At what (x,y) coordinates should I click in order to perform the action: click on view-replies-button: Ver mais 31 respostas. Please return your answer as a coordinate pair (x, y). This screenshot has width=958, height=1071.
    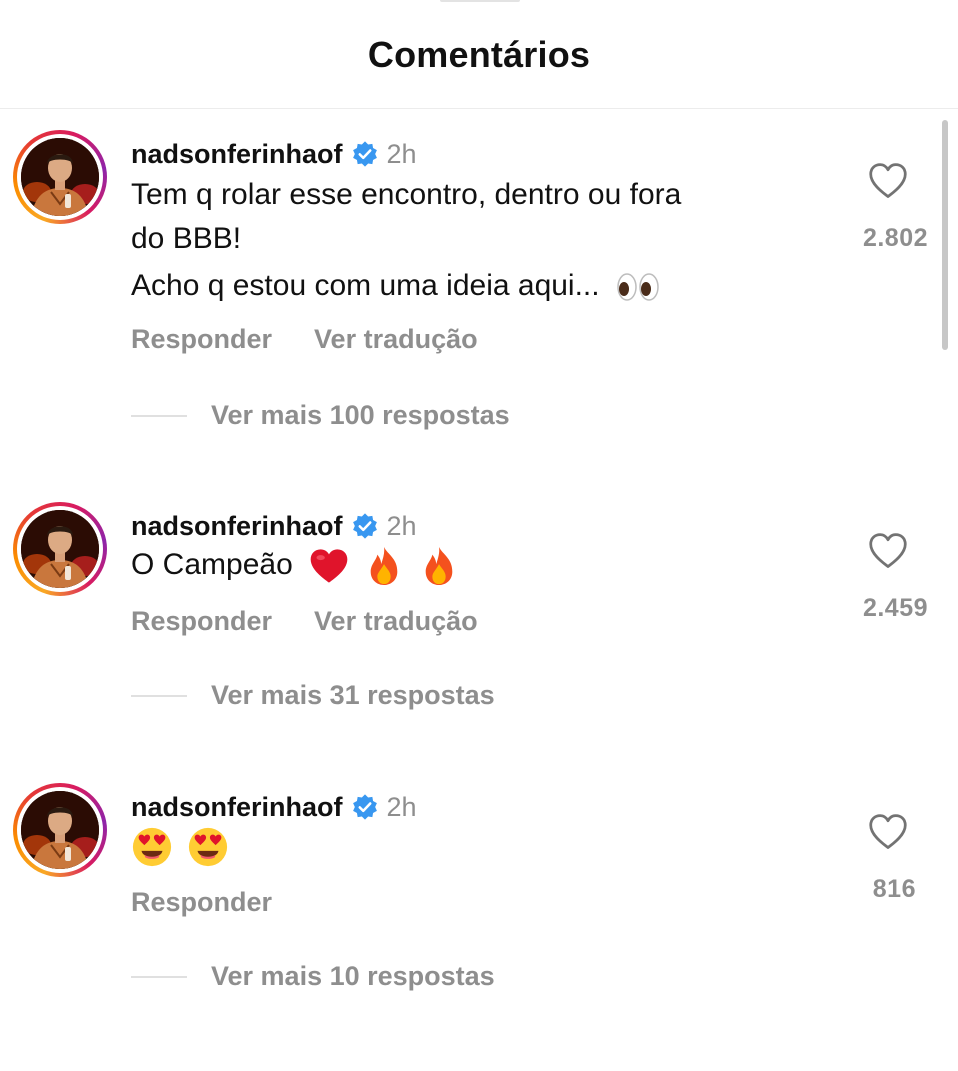
    Looking at the image, I should click on (313, 695).